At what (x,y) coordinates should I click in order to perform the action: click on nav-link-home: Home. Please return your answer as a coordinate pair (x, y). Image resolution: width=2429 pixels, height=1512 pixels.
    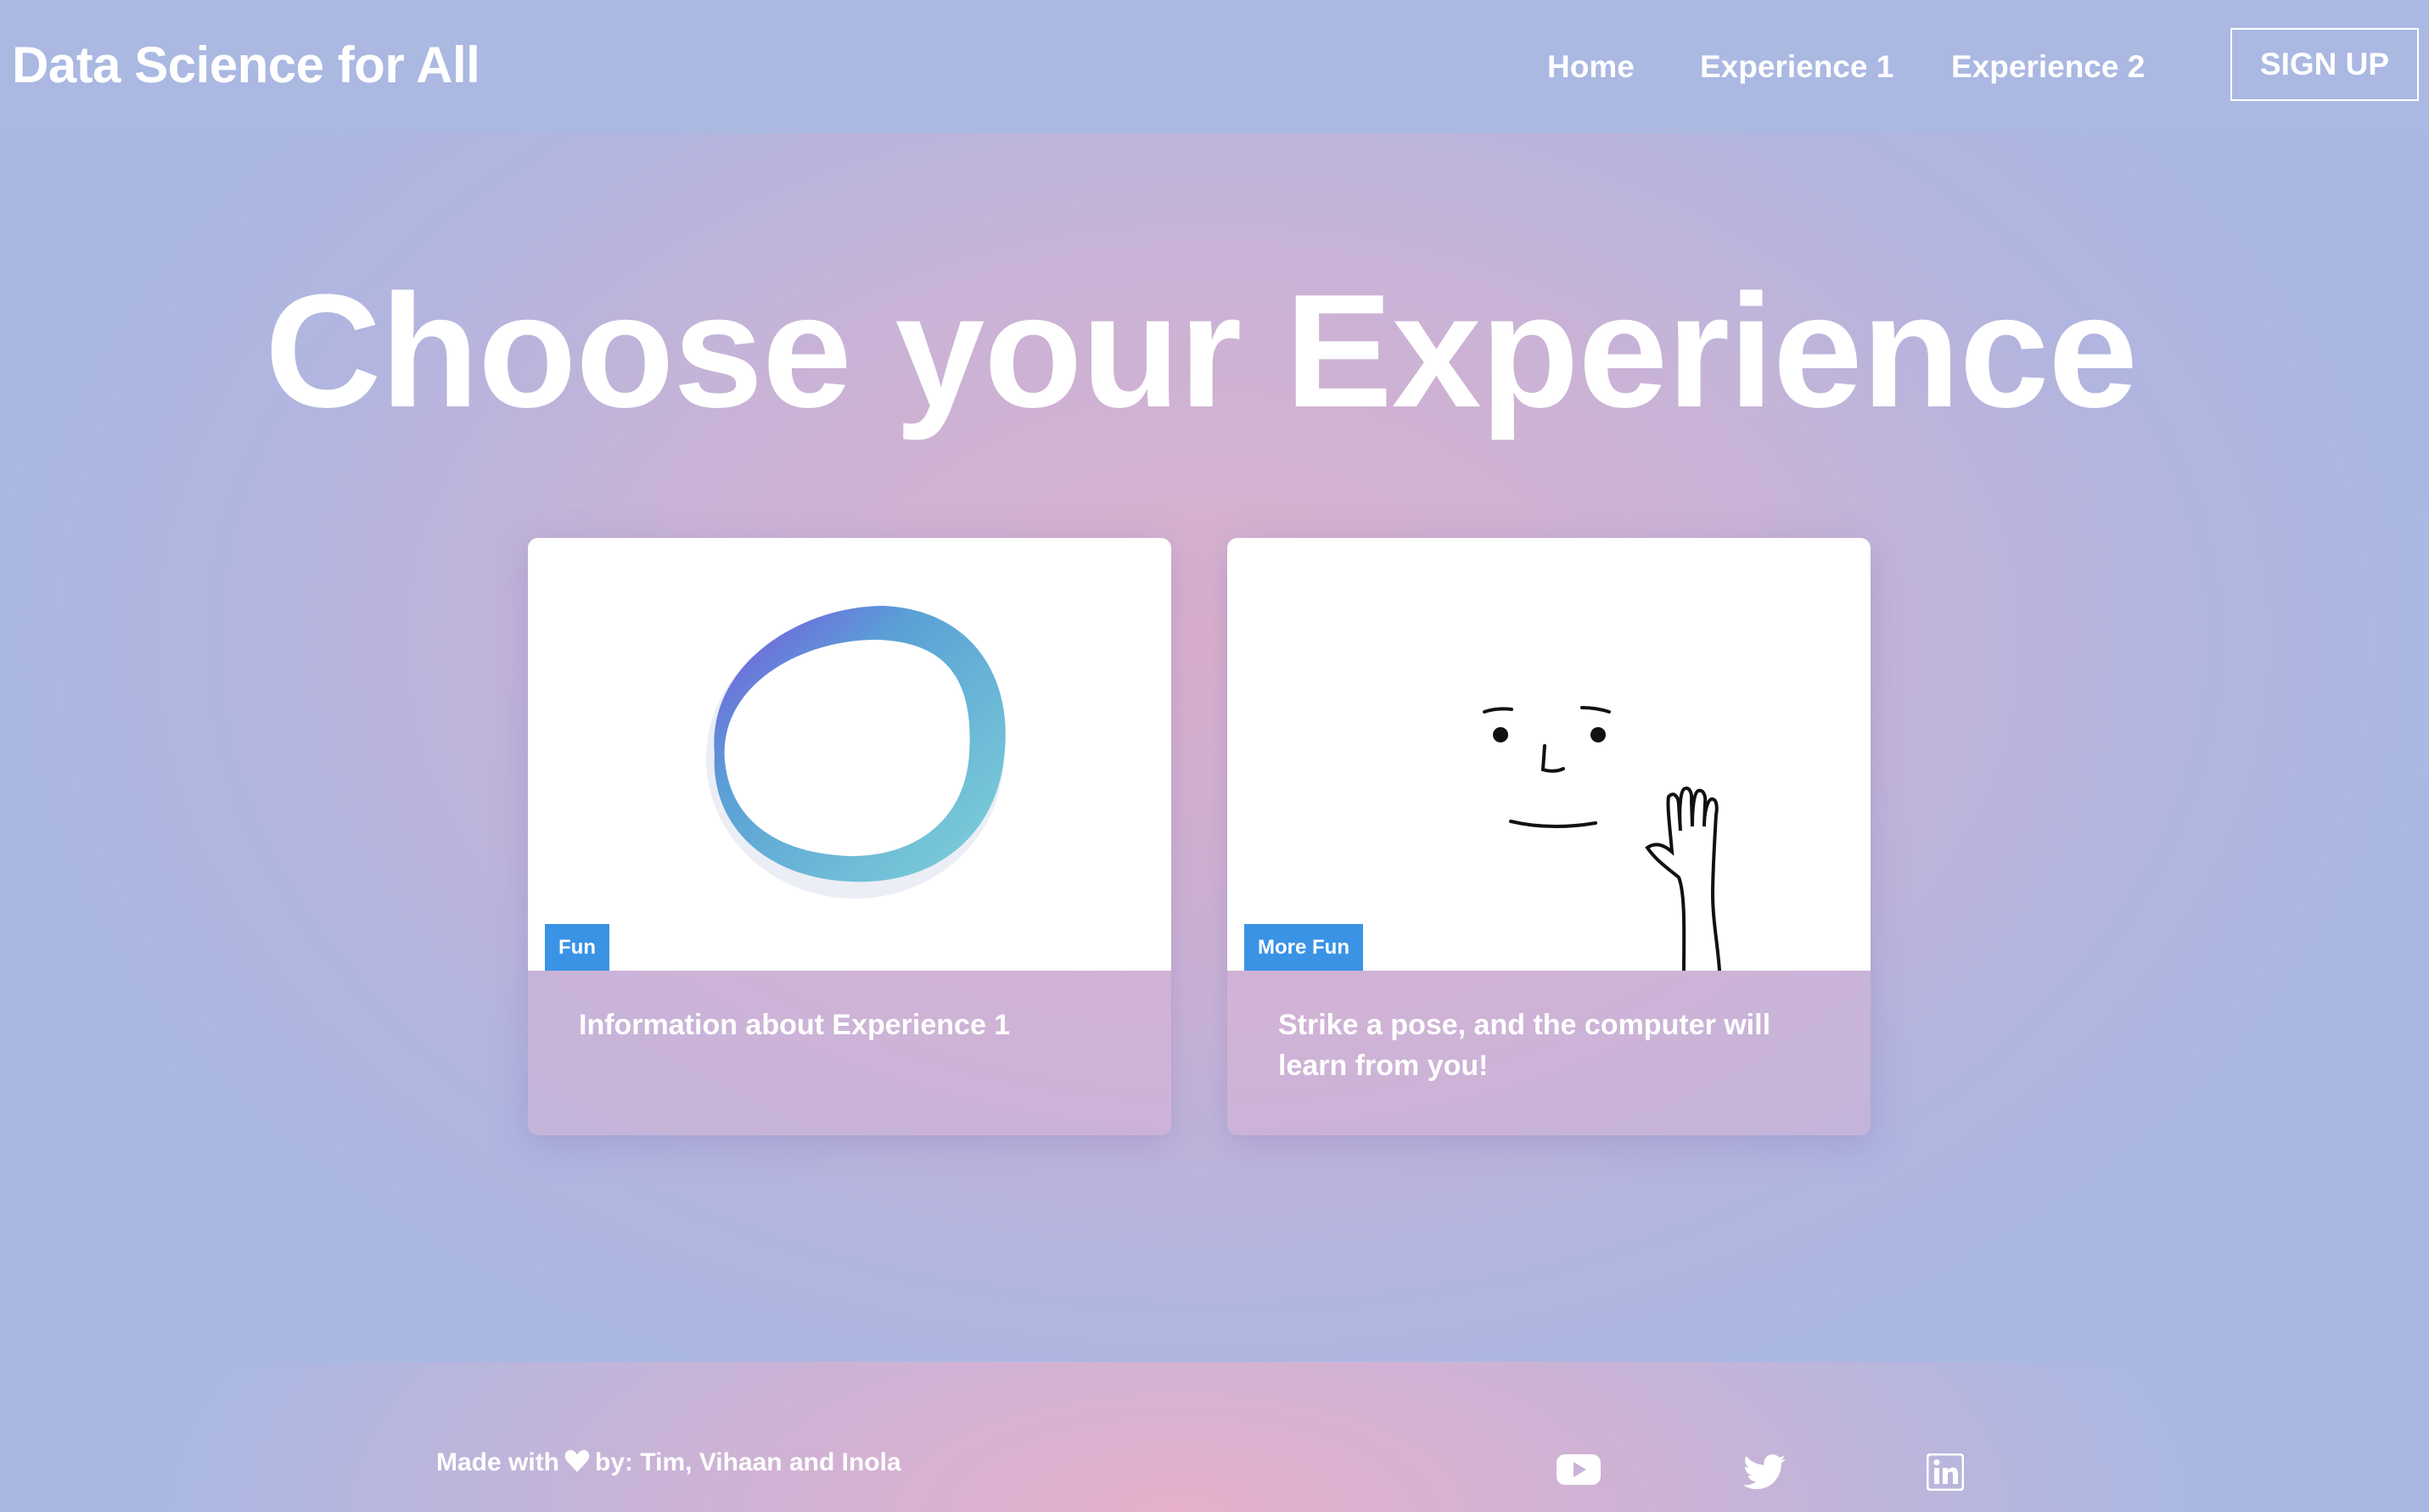
    Looking at the image, I should click on (1591, 67).